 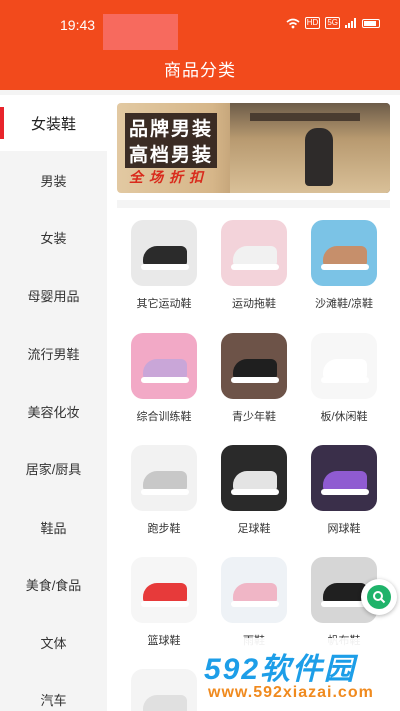 I want to click on banner-image, so click(x=310, y=148).